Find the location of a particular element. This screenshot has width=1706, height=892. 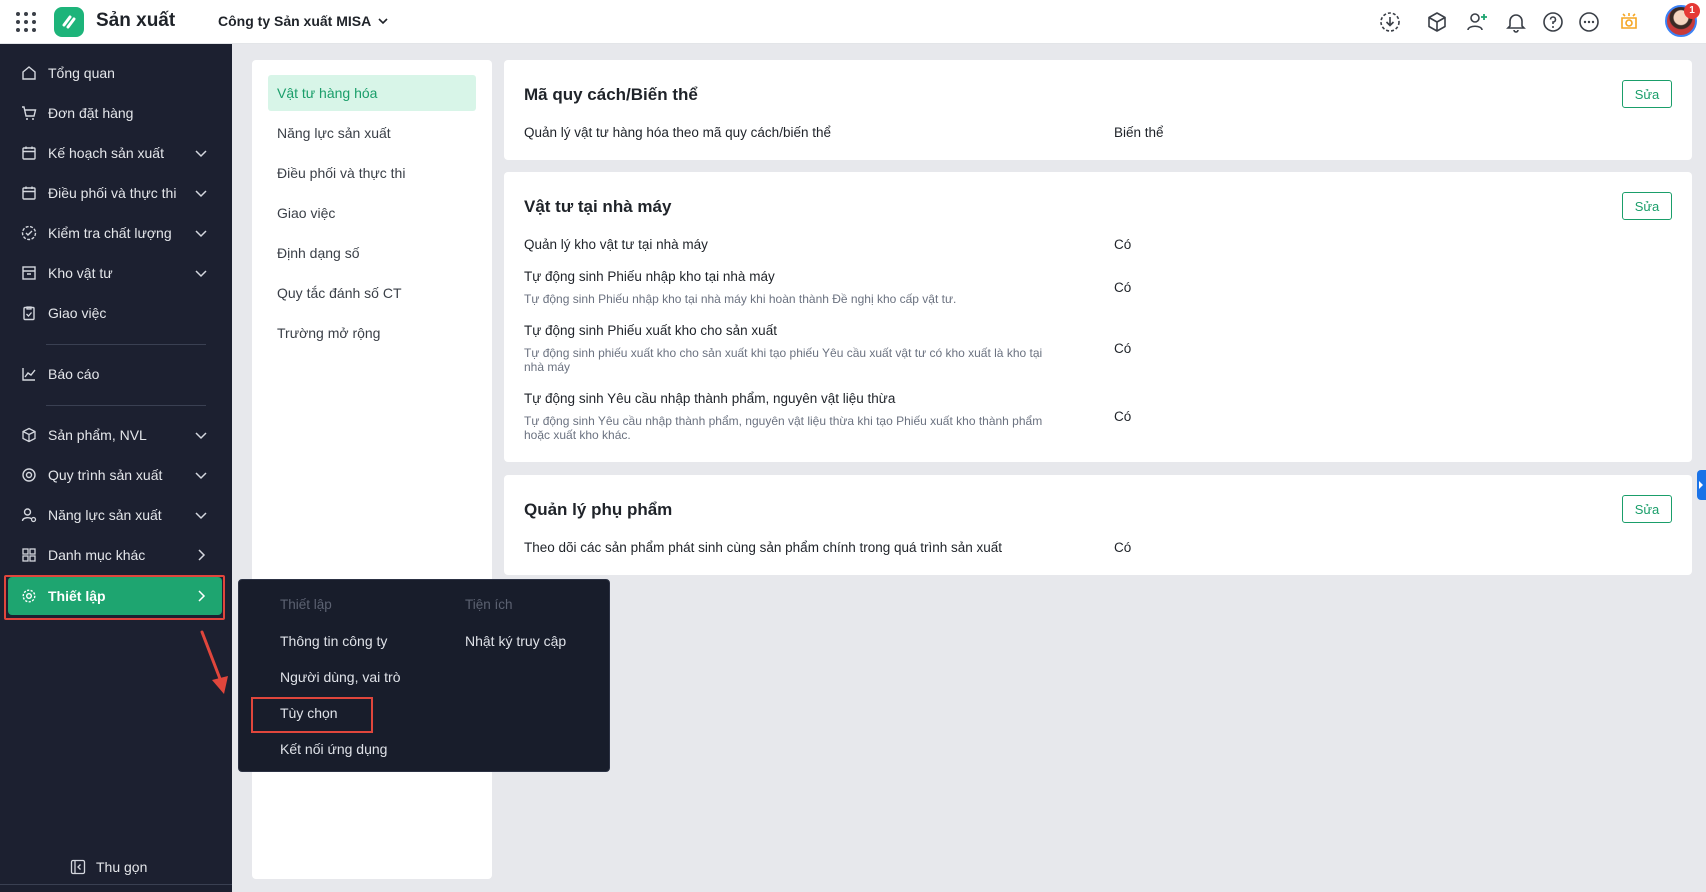

lightbulb-icon is located at coordinates (1629, 22).